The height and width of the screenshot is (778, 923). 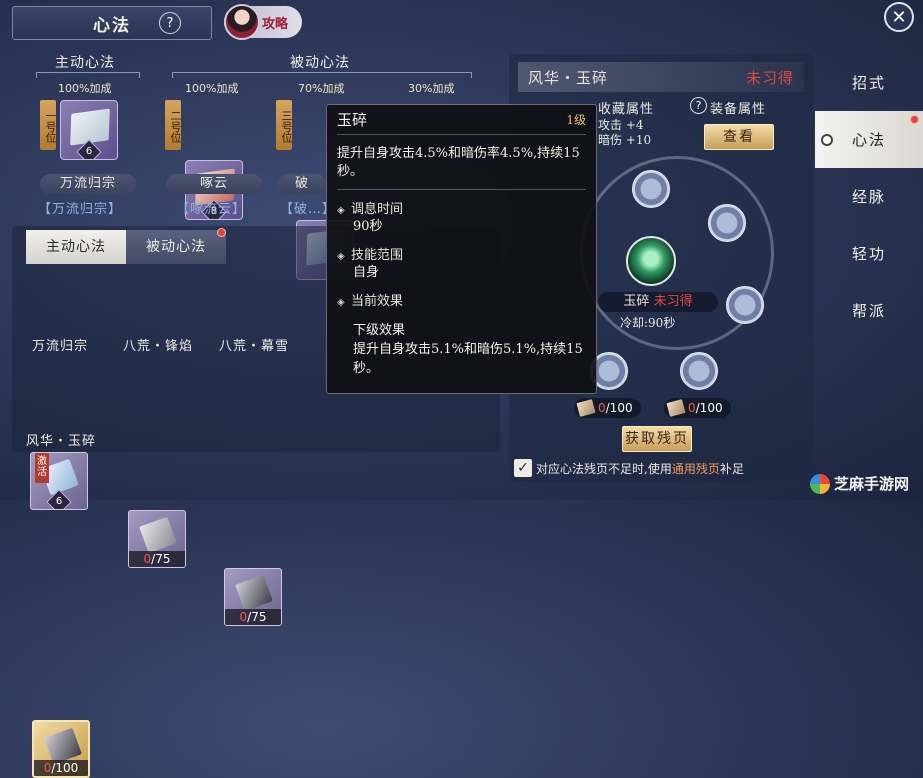 I want to click on slot-1-tag: 一号位, so click(x=48, y=125).